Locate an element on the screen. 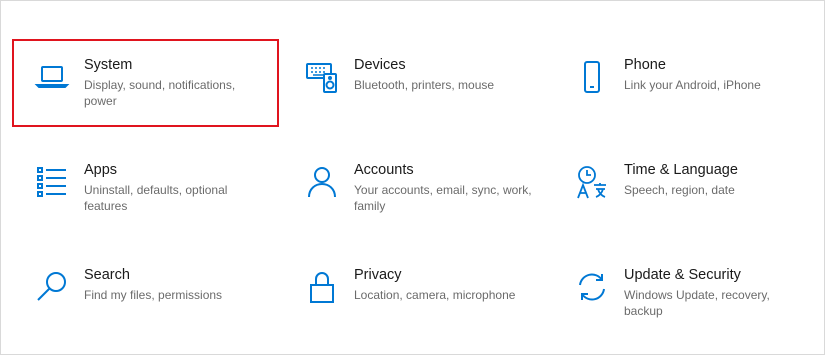  tile-title: Apps is located at coordinates (101, 170).